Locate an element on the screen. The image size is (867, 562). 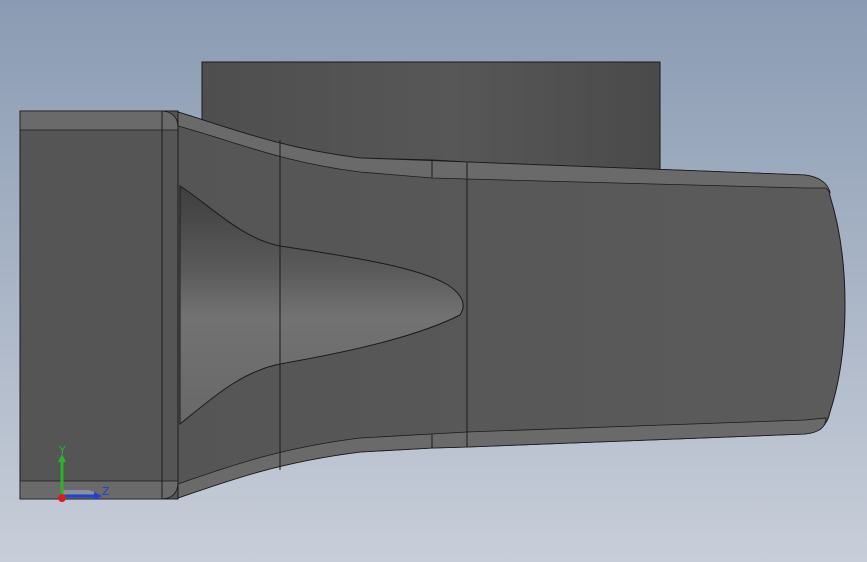
flange-top-bevel is located at coordinates (99, 120).